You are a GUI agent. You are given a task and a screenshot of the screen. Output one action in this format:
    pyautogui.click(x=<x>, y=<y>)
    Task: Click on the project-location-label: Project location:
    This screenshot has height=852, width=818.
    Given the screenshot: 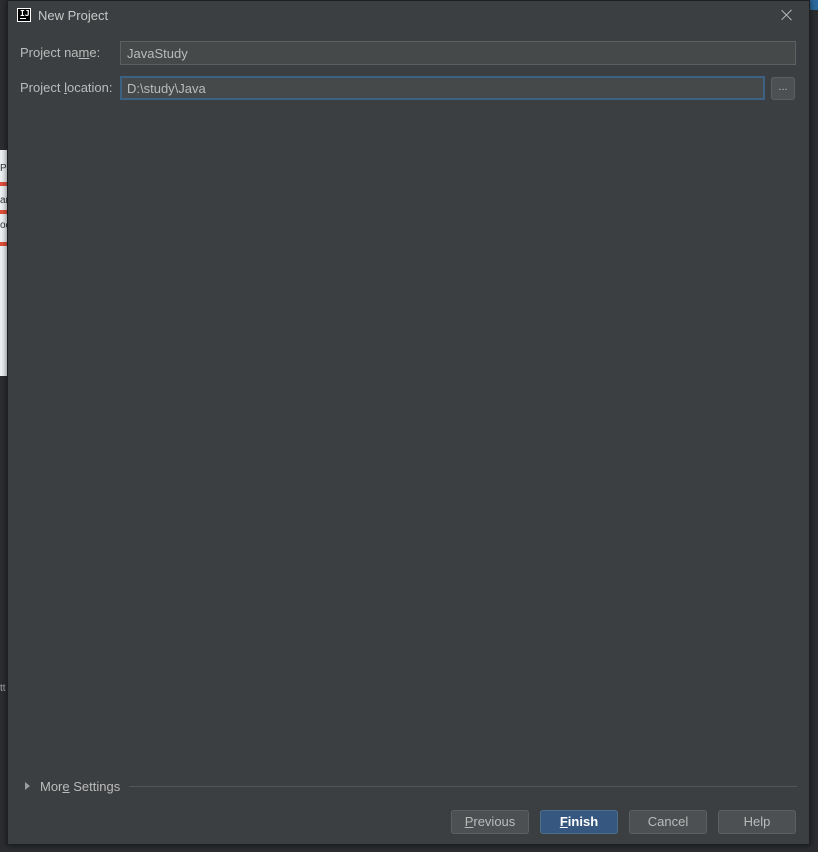 What is the action you would take?
    pyautogui.click(x=66, y=87)
    